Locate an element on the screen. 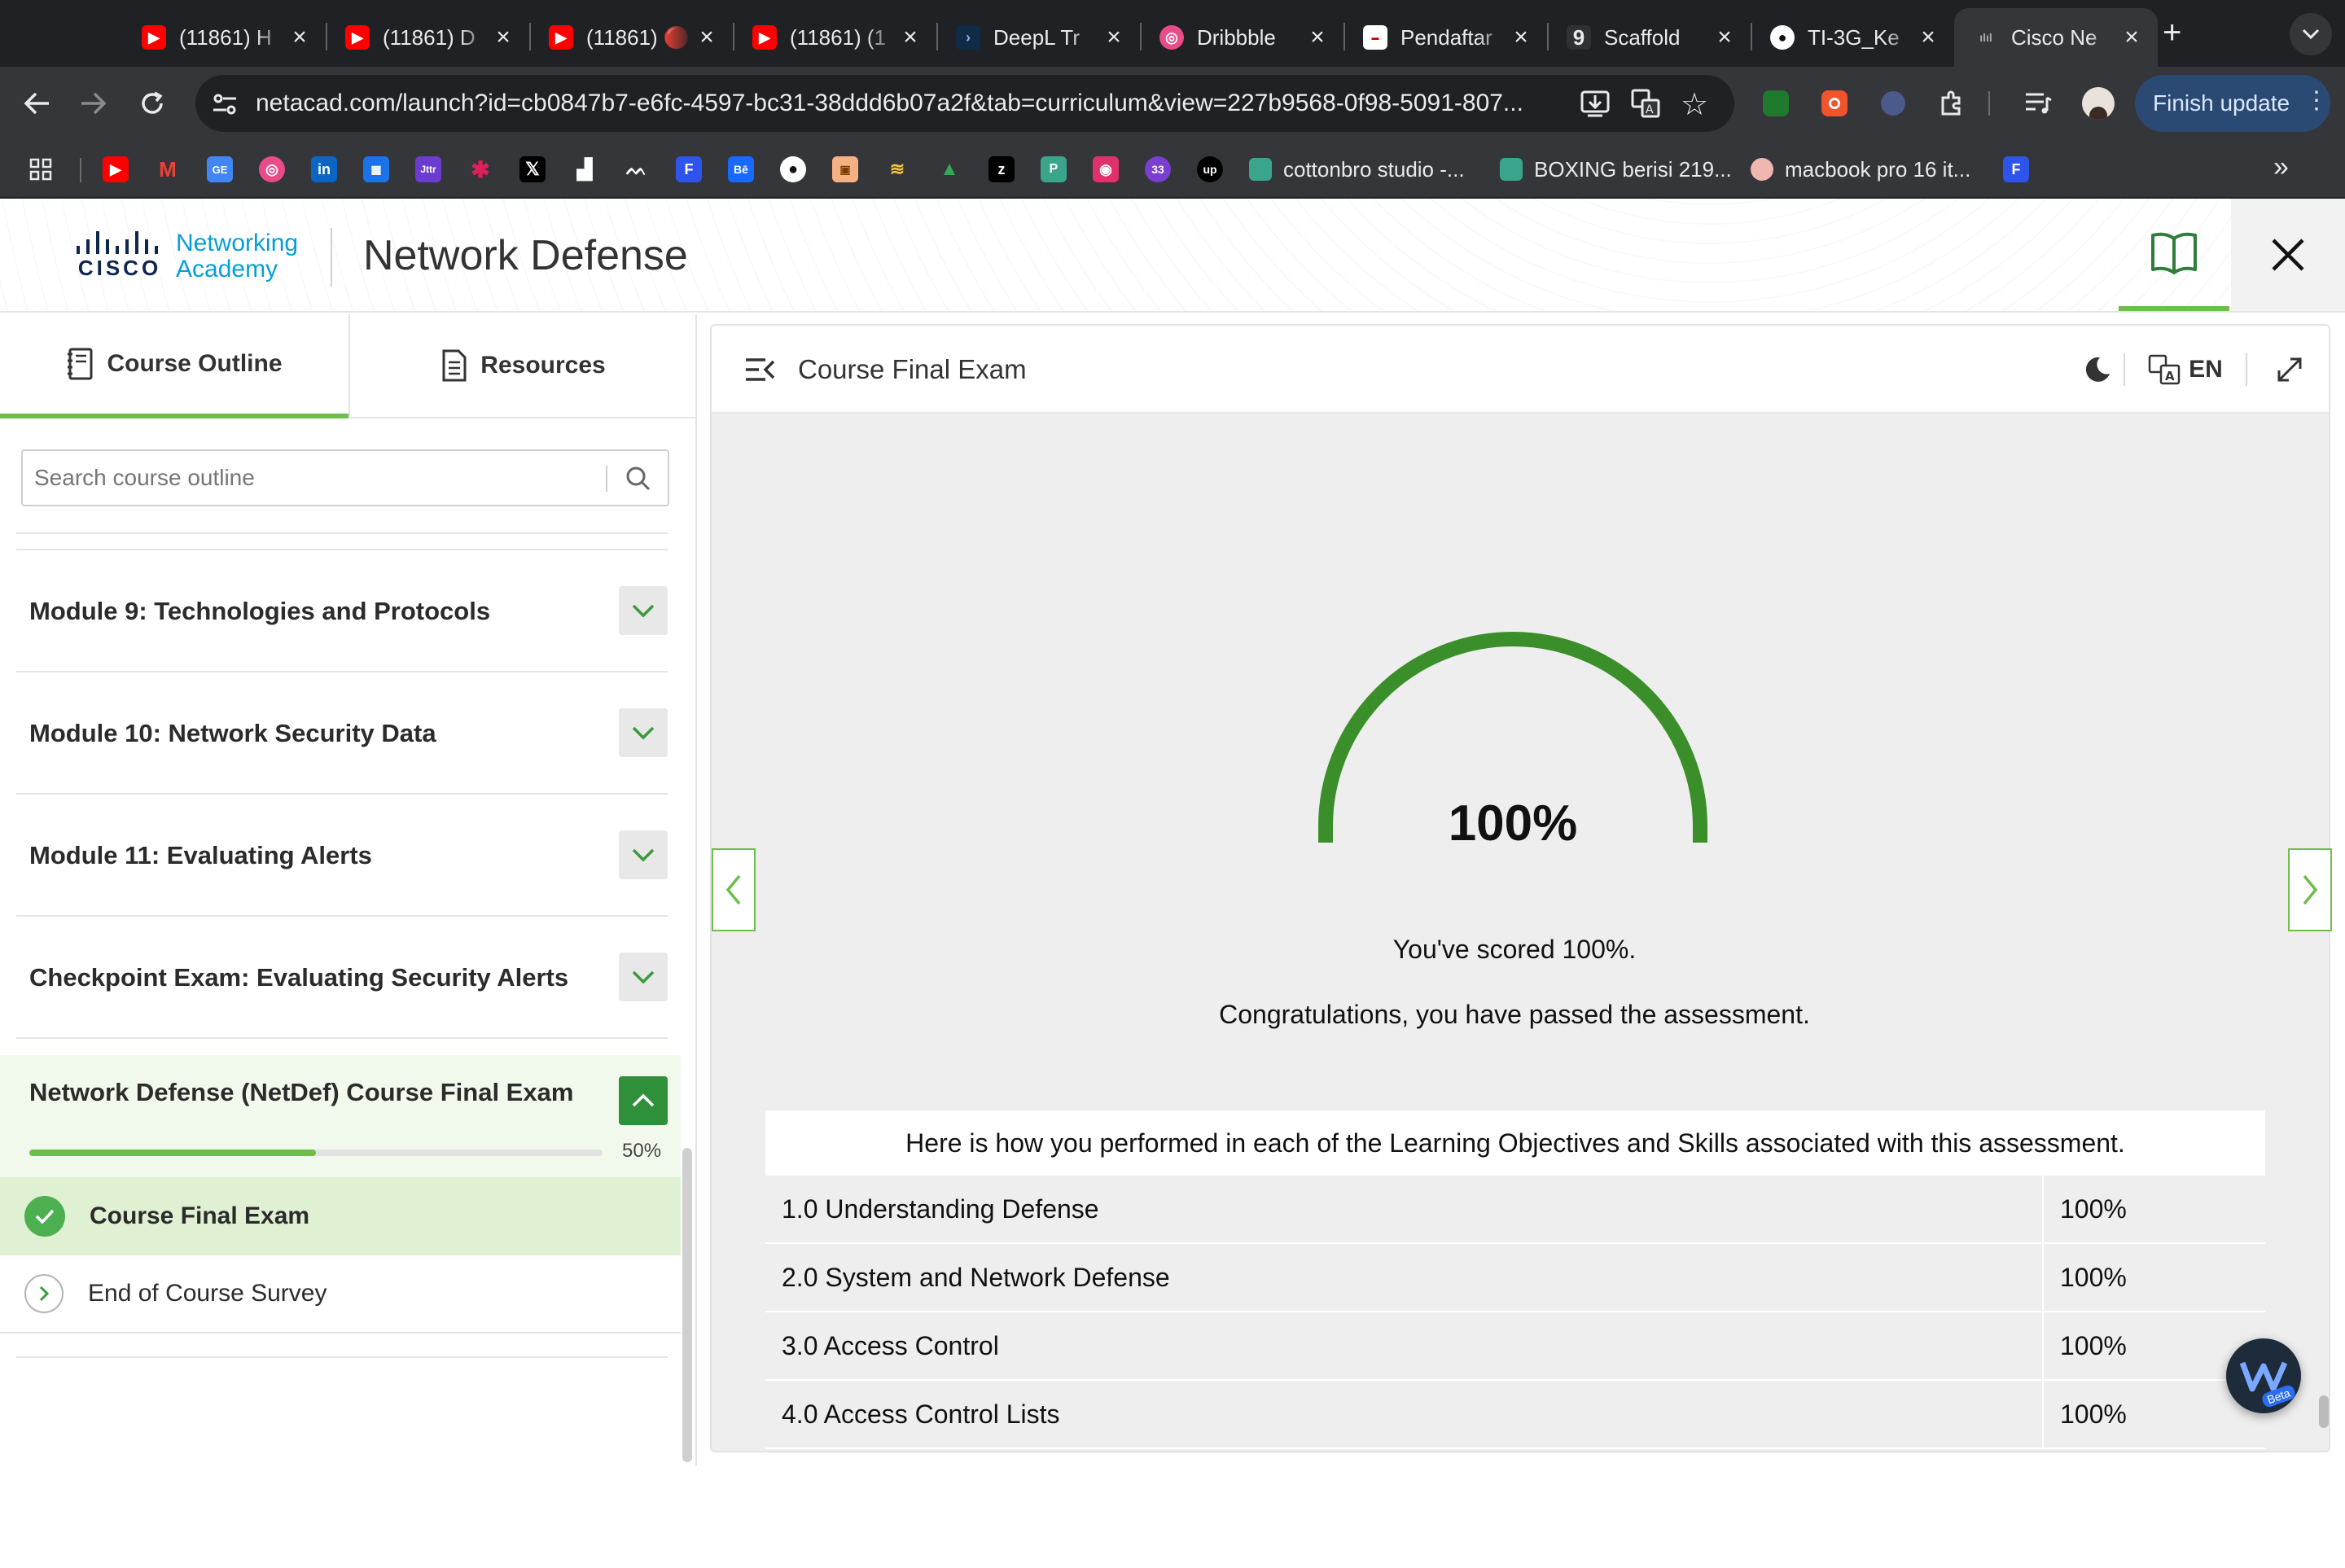 The height and width of the screenshot is (1568, 2345). fullscreen-icon is located at coordinates (2289, 370).